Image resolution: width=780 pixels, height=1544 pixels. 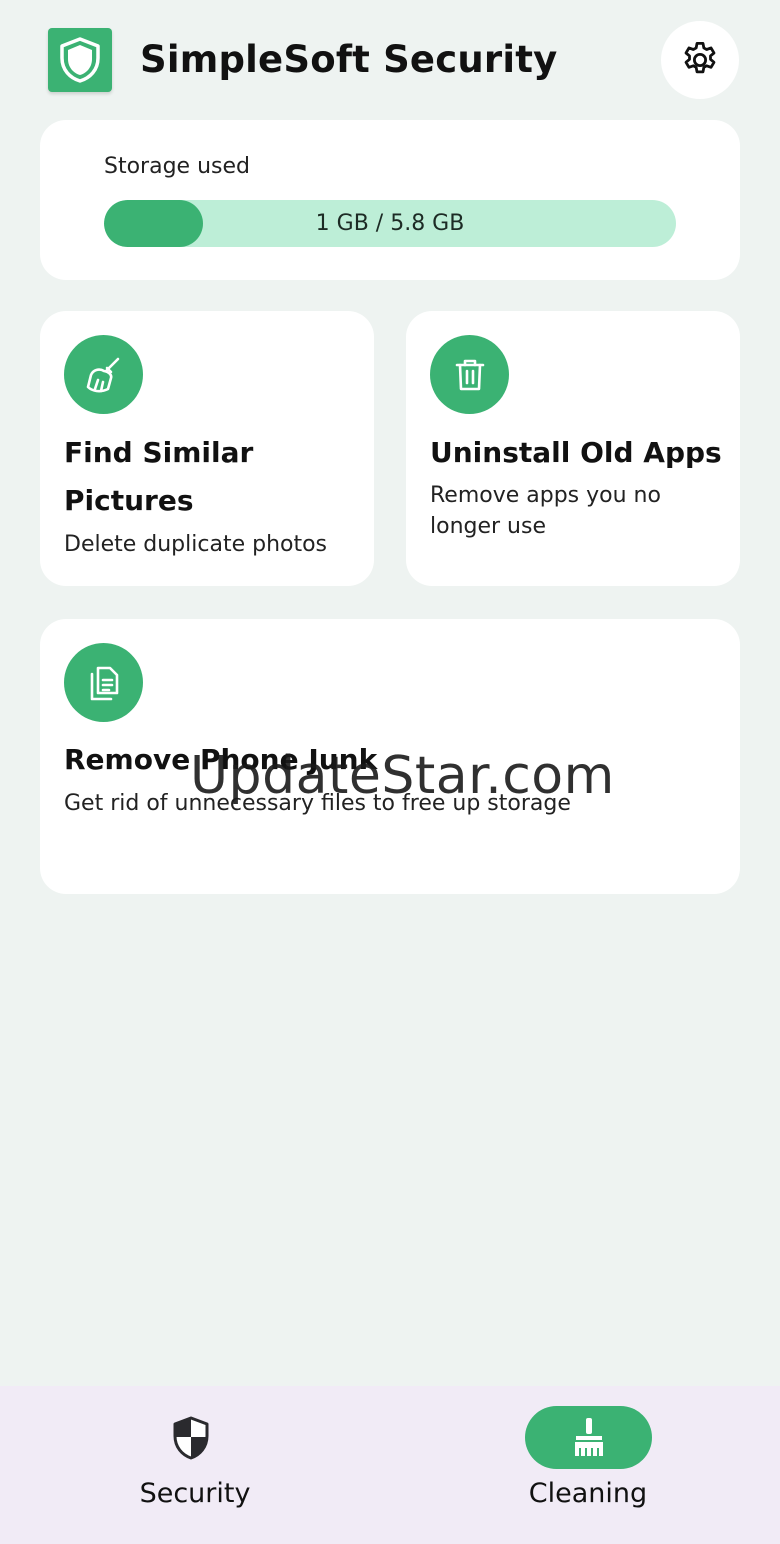 I want to click on app-header: SimpleSoft Security, so click(x=390, y=60).